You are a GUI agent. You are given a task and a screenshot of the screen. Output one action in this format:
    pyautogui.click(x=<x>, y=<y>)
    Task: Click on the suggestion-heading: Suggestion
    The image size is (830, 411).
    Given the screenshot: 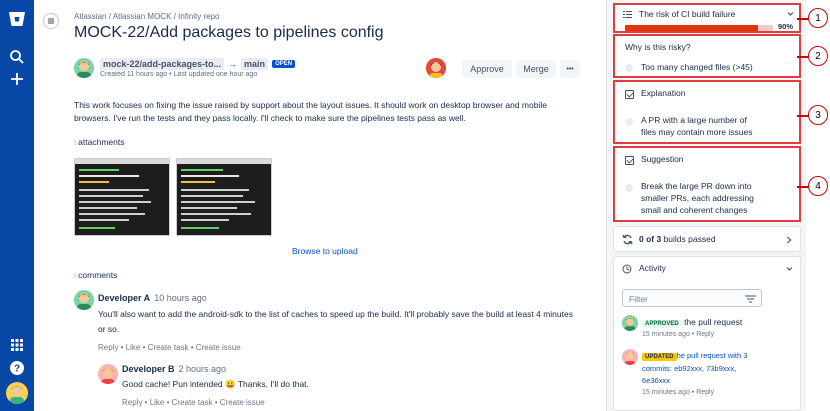 What is the action you would take?
    pyautogui.click(x=662, y=159)
    